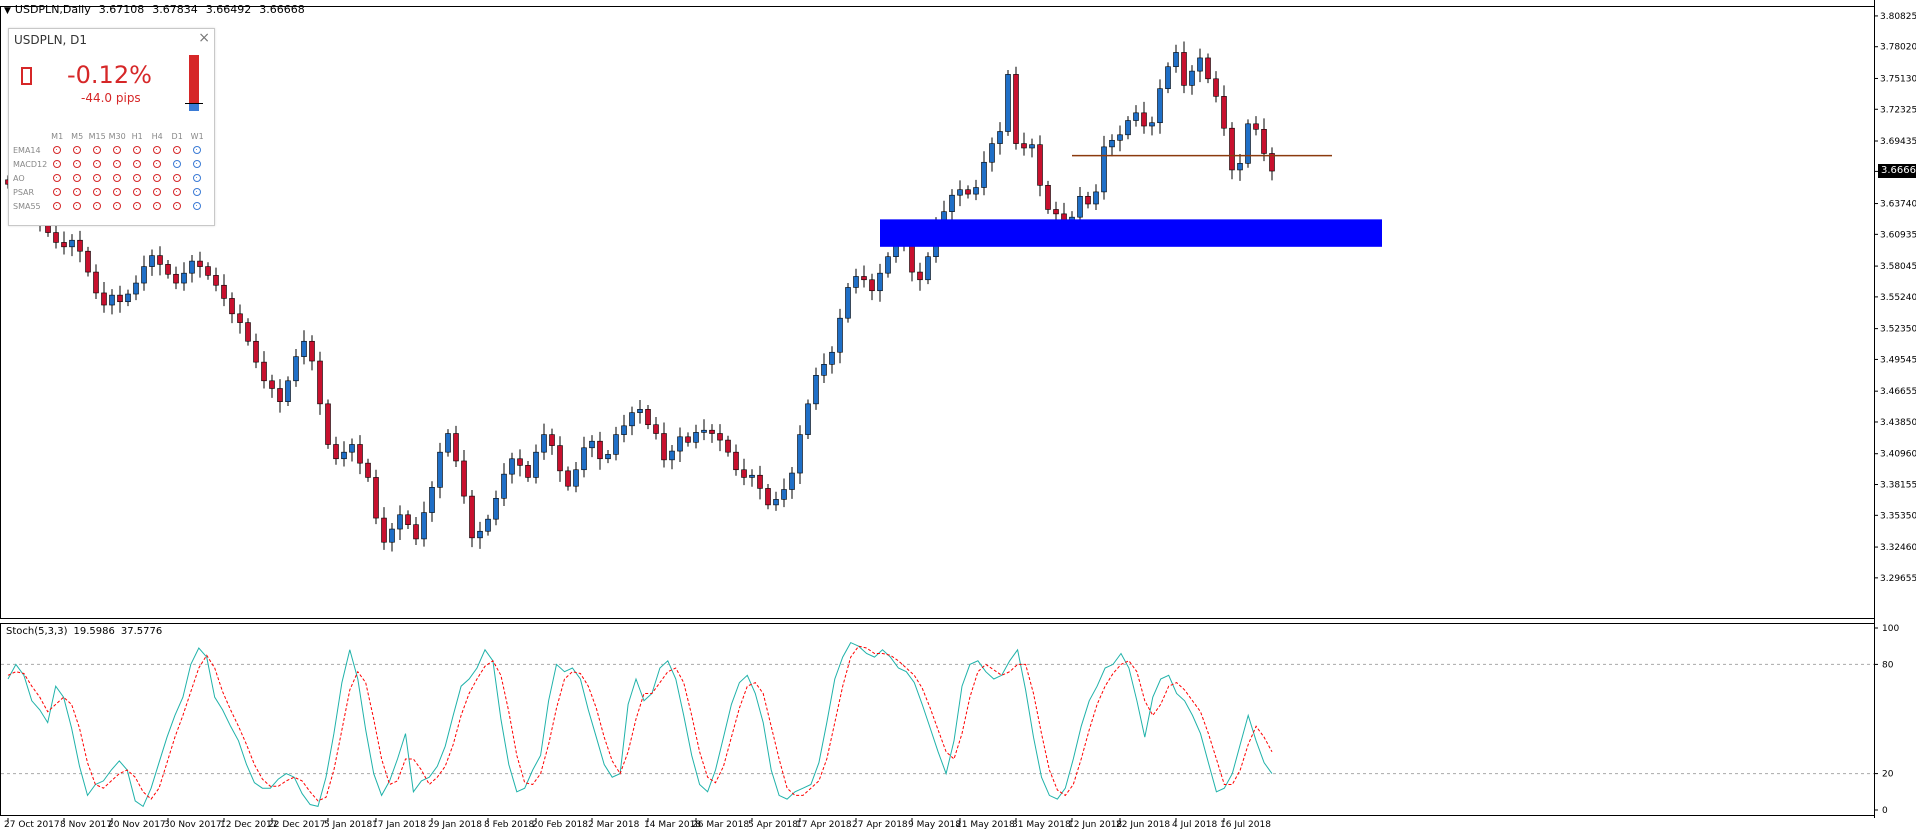  I want to click on open-value: 3.67108, so click(121, 9).